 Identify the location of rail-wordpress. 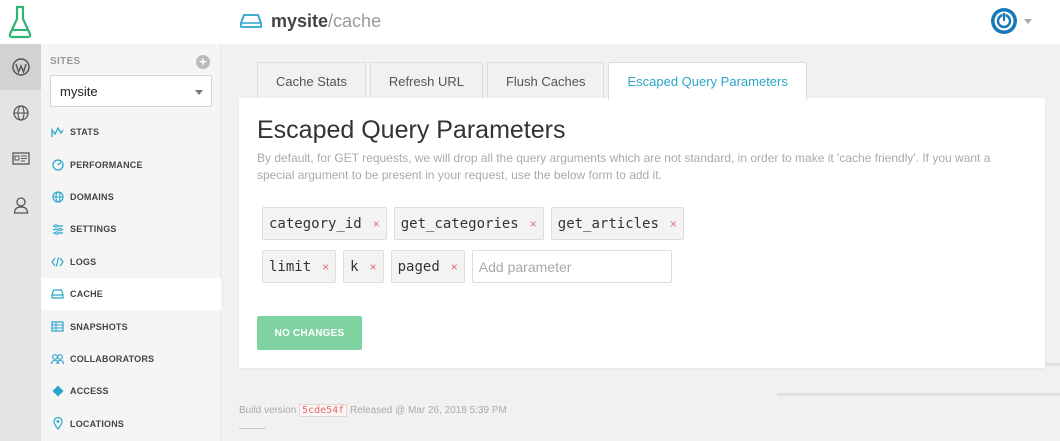
(20, 67).